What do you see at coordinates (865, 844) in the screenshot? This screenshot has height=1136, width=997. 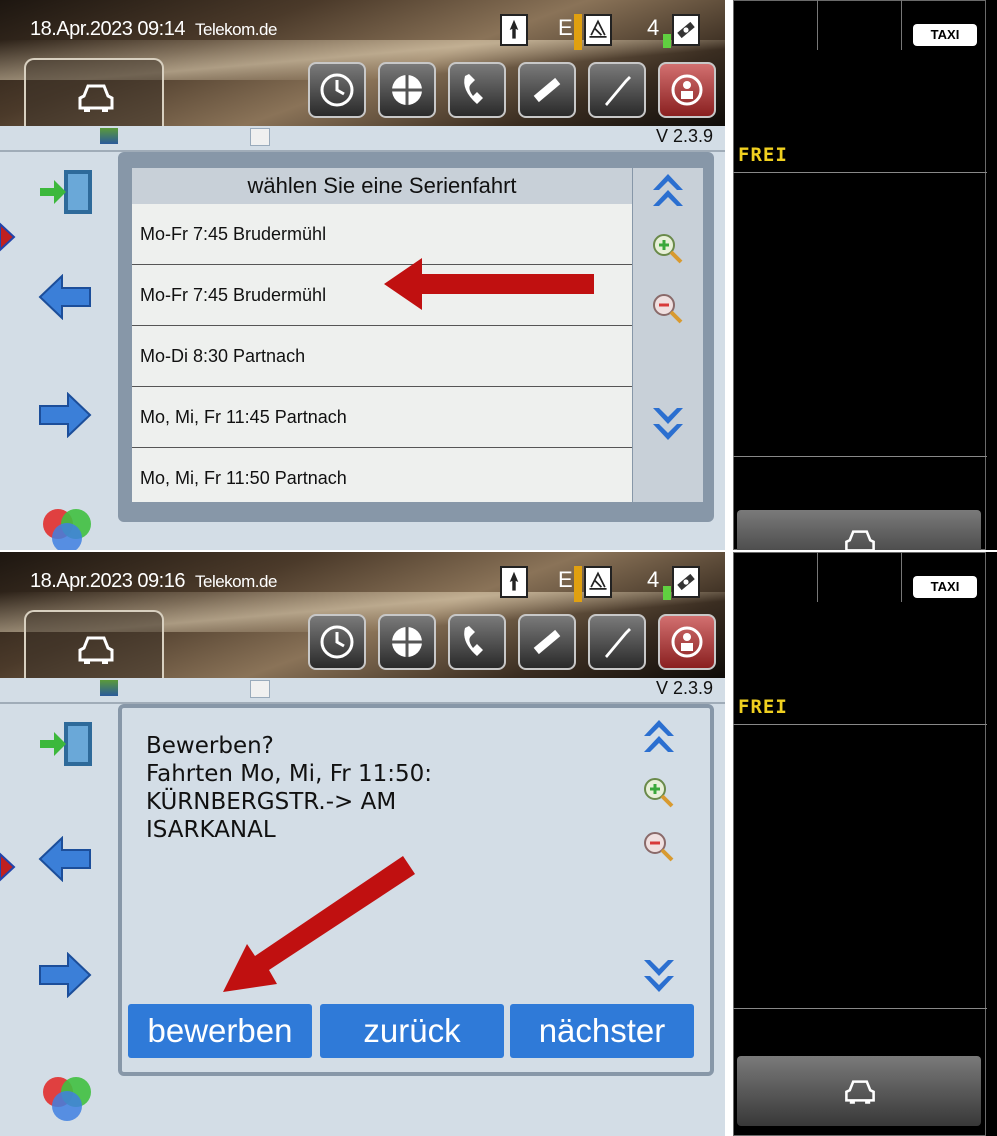 I see `taximeter-panel: TAXI FREI` at bounding box center [865, 844].